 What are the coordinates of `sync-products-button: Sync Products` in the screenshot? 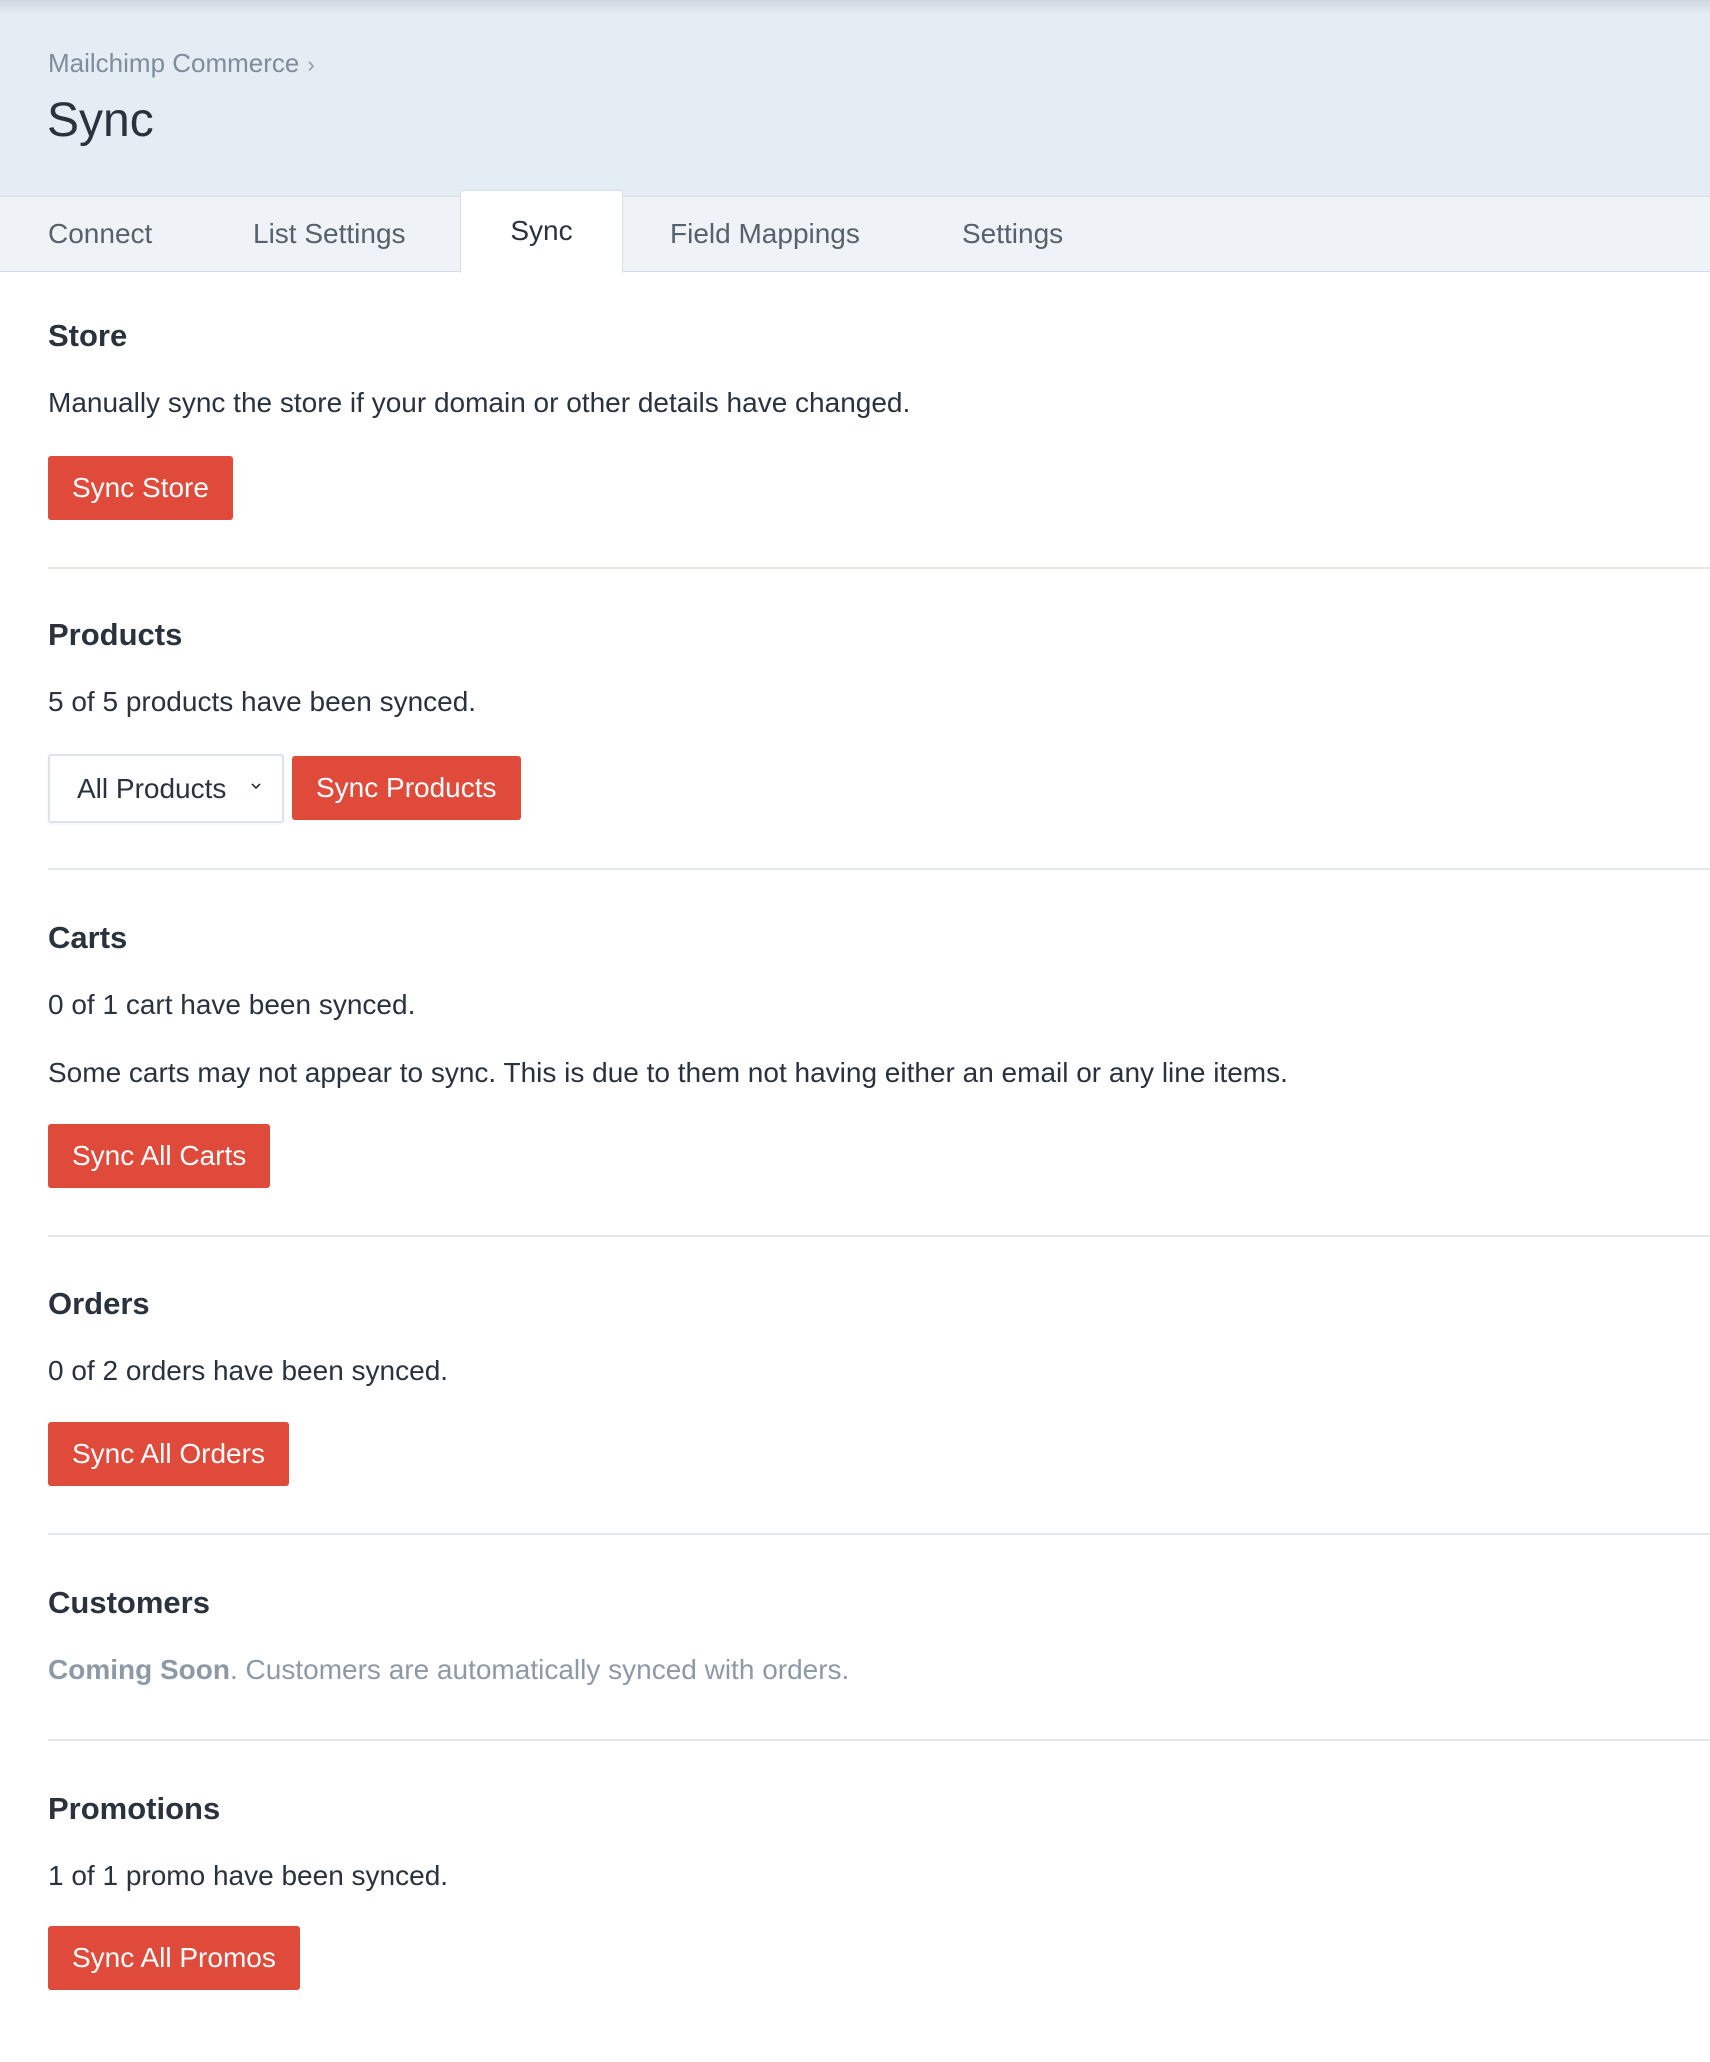 It's located at (406, 788).